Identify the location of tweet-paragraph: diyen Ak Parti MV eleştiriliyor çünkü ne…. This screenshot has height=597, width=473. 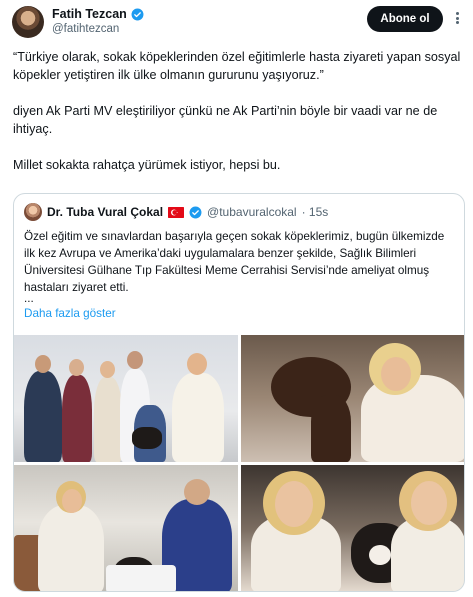
(225, 120).